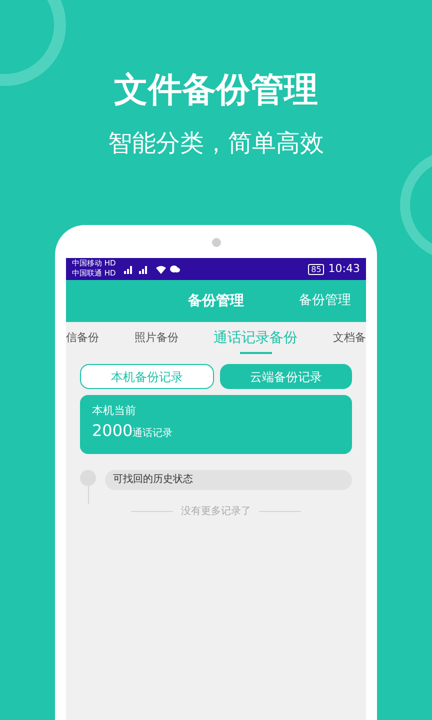  What do you see at coordinates (114, 411) in the screenshot?
I see `summary-label: 本机当前` at bounding box center [114, 411].